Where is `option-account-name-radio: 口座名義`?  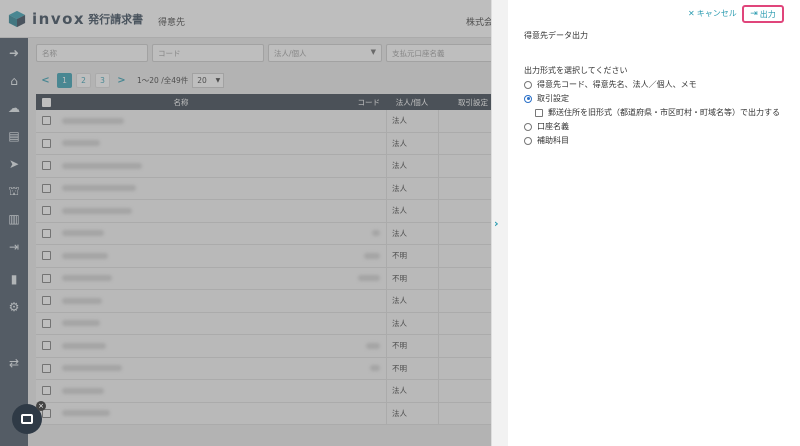
option-account-name-radio: 口座名義 is located at coordinates (546, 126).